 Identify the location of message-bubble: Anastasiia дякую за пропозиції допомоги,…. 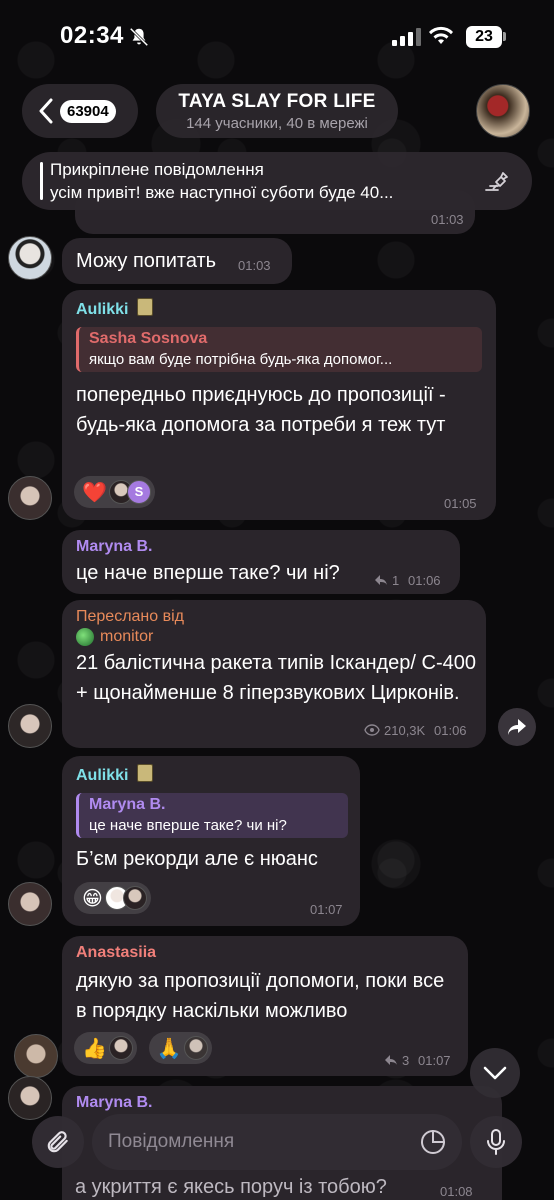
(265, 1006).